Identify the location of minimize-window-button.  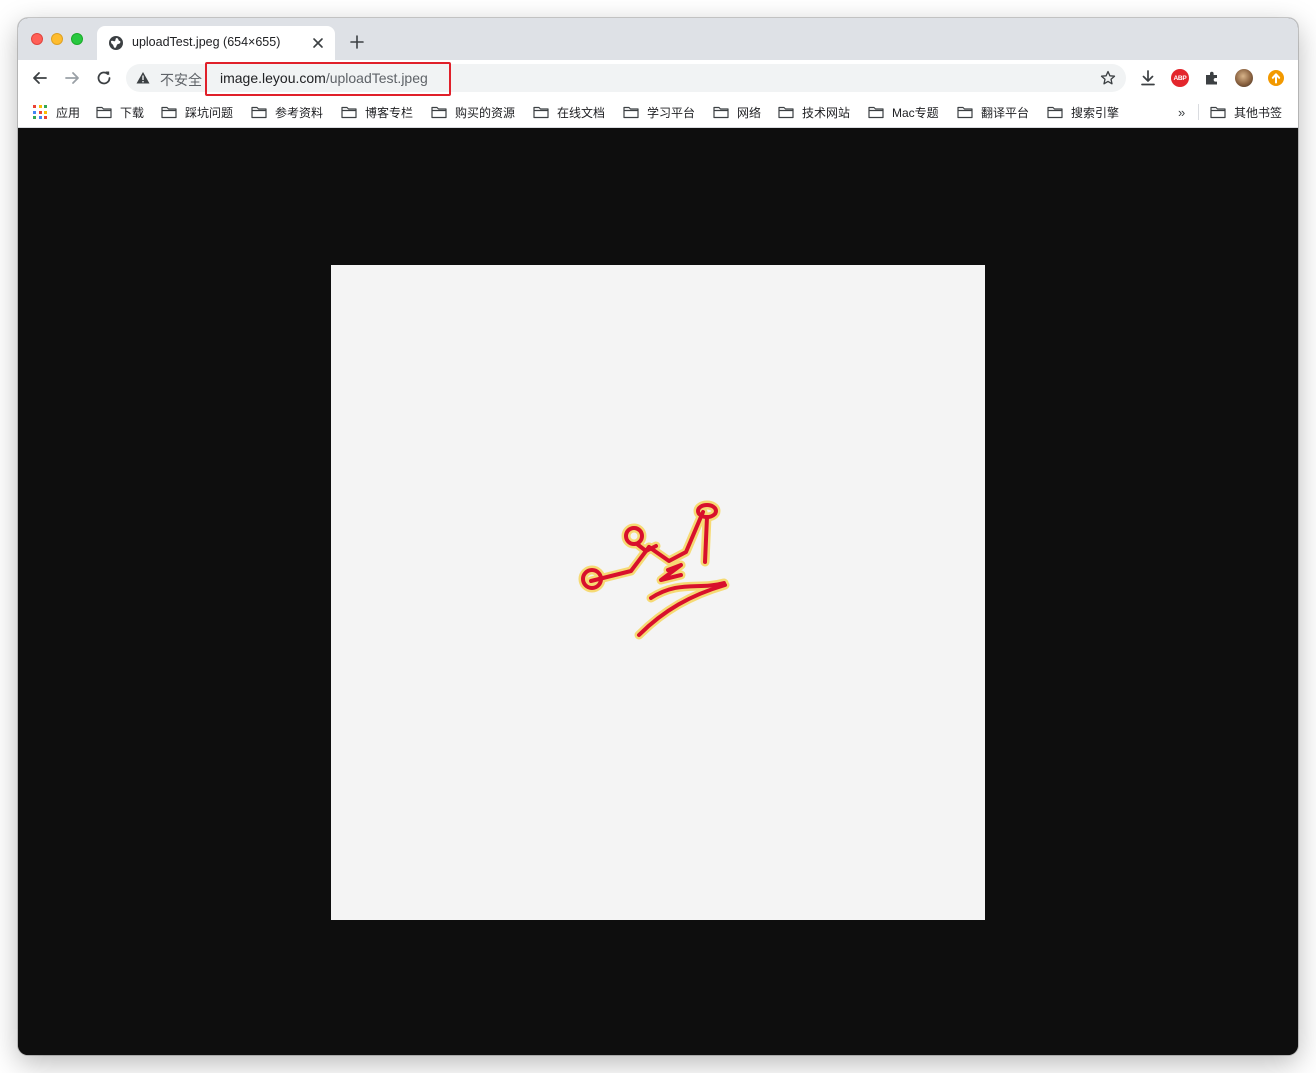
(57, 39).